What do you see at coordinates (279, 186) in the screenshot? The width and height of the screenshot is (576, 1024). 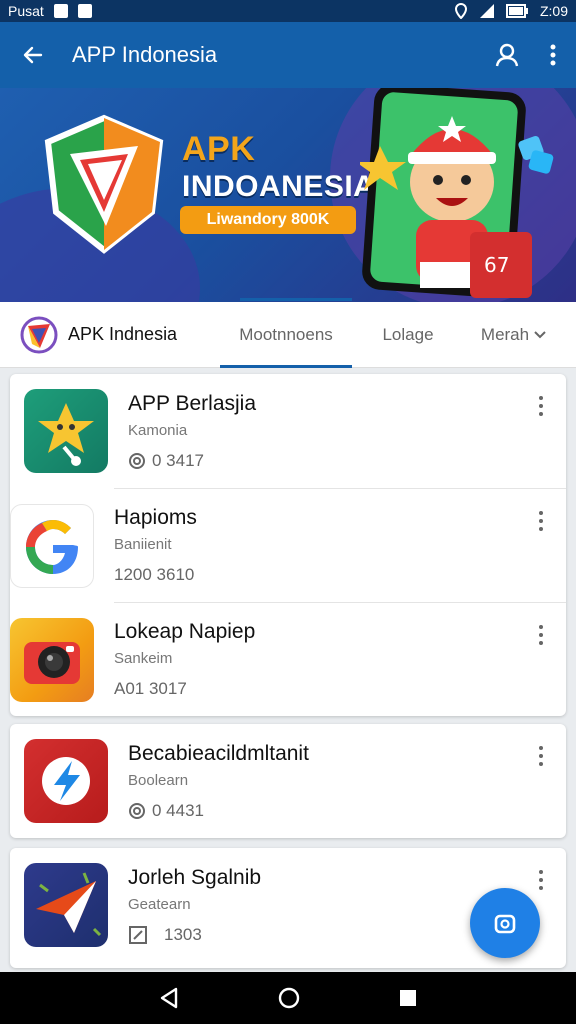 I see `banner-headline-2: INDOANESIA` at bounding box center [279, 186].